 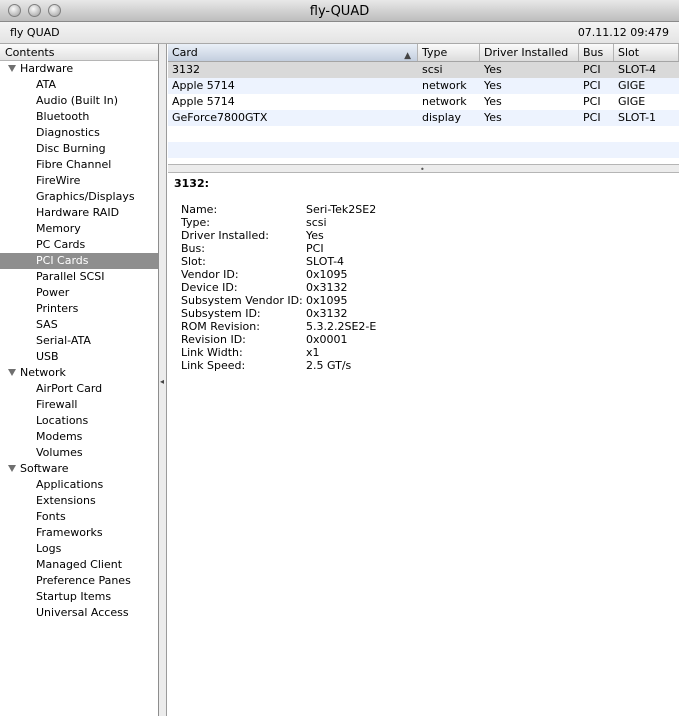 What do you see at coordinates (213, 339) in the screenshot?
I see `property-key: Revision ID:` at bounding box center [213, 339].